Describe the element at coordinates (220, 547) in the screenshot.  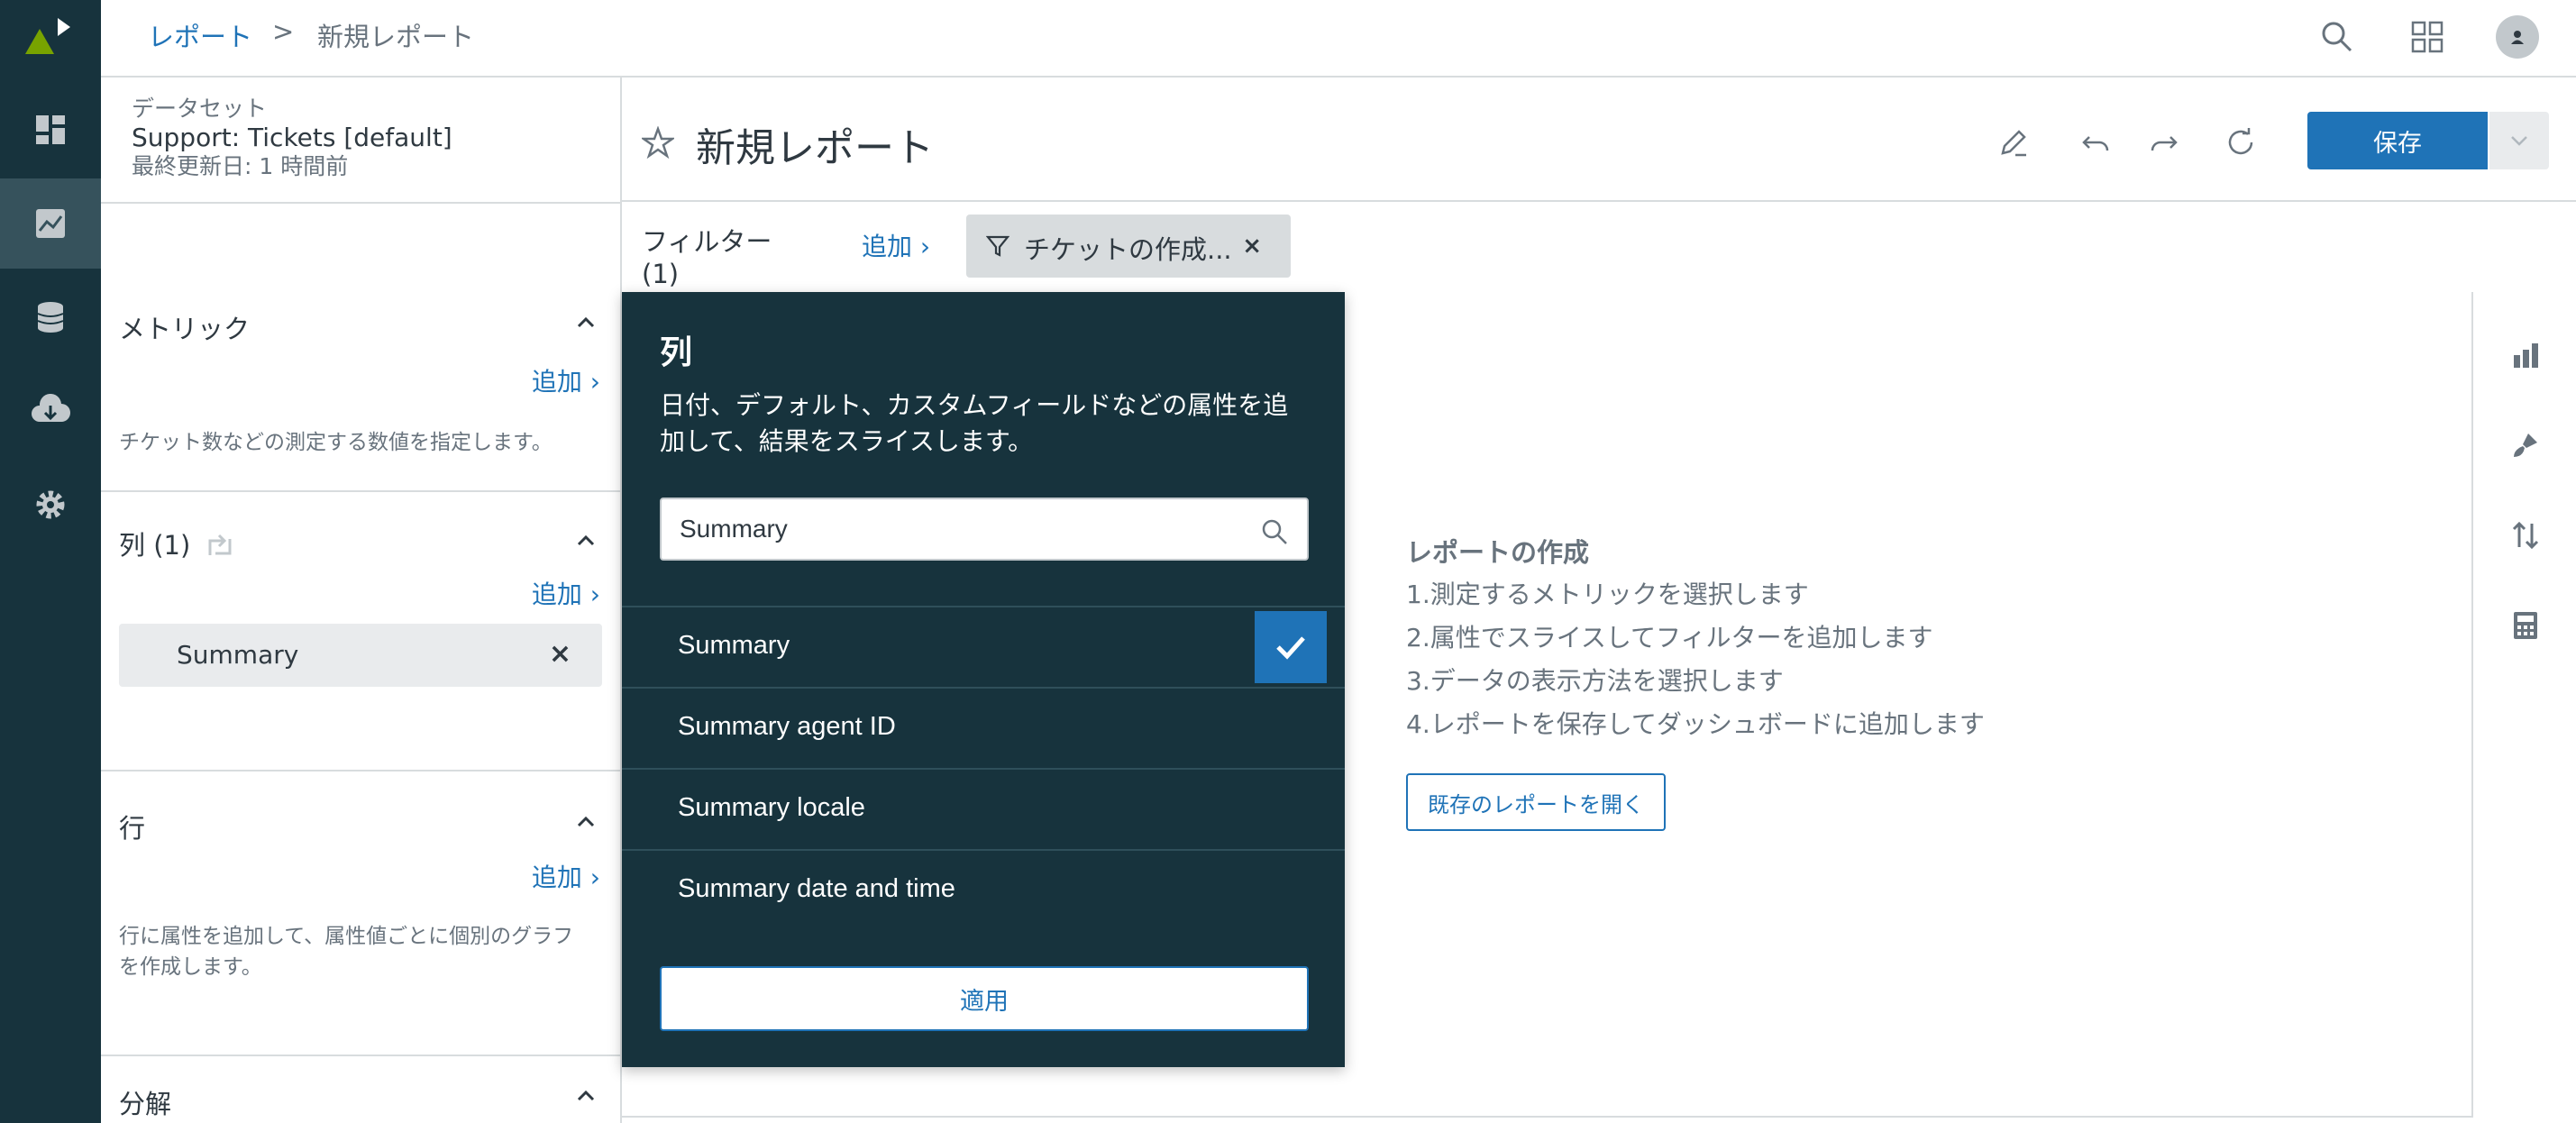
I see `swap-icon` at that location.